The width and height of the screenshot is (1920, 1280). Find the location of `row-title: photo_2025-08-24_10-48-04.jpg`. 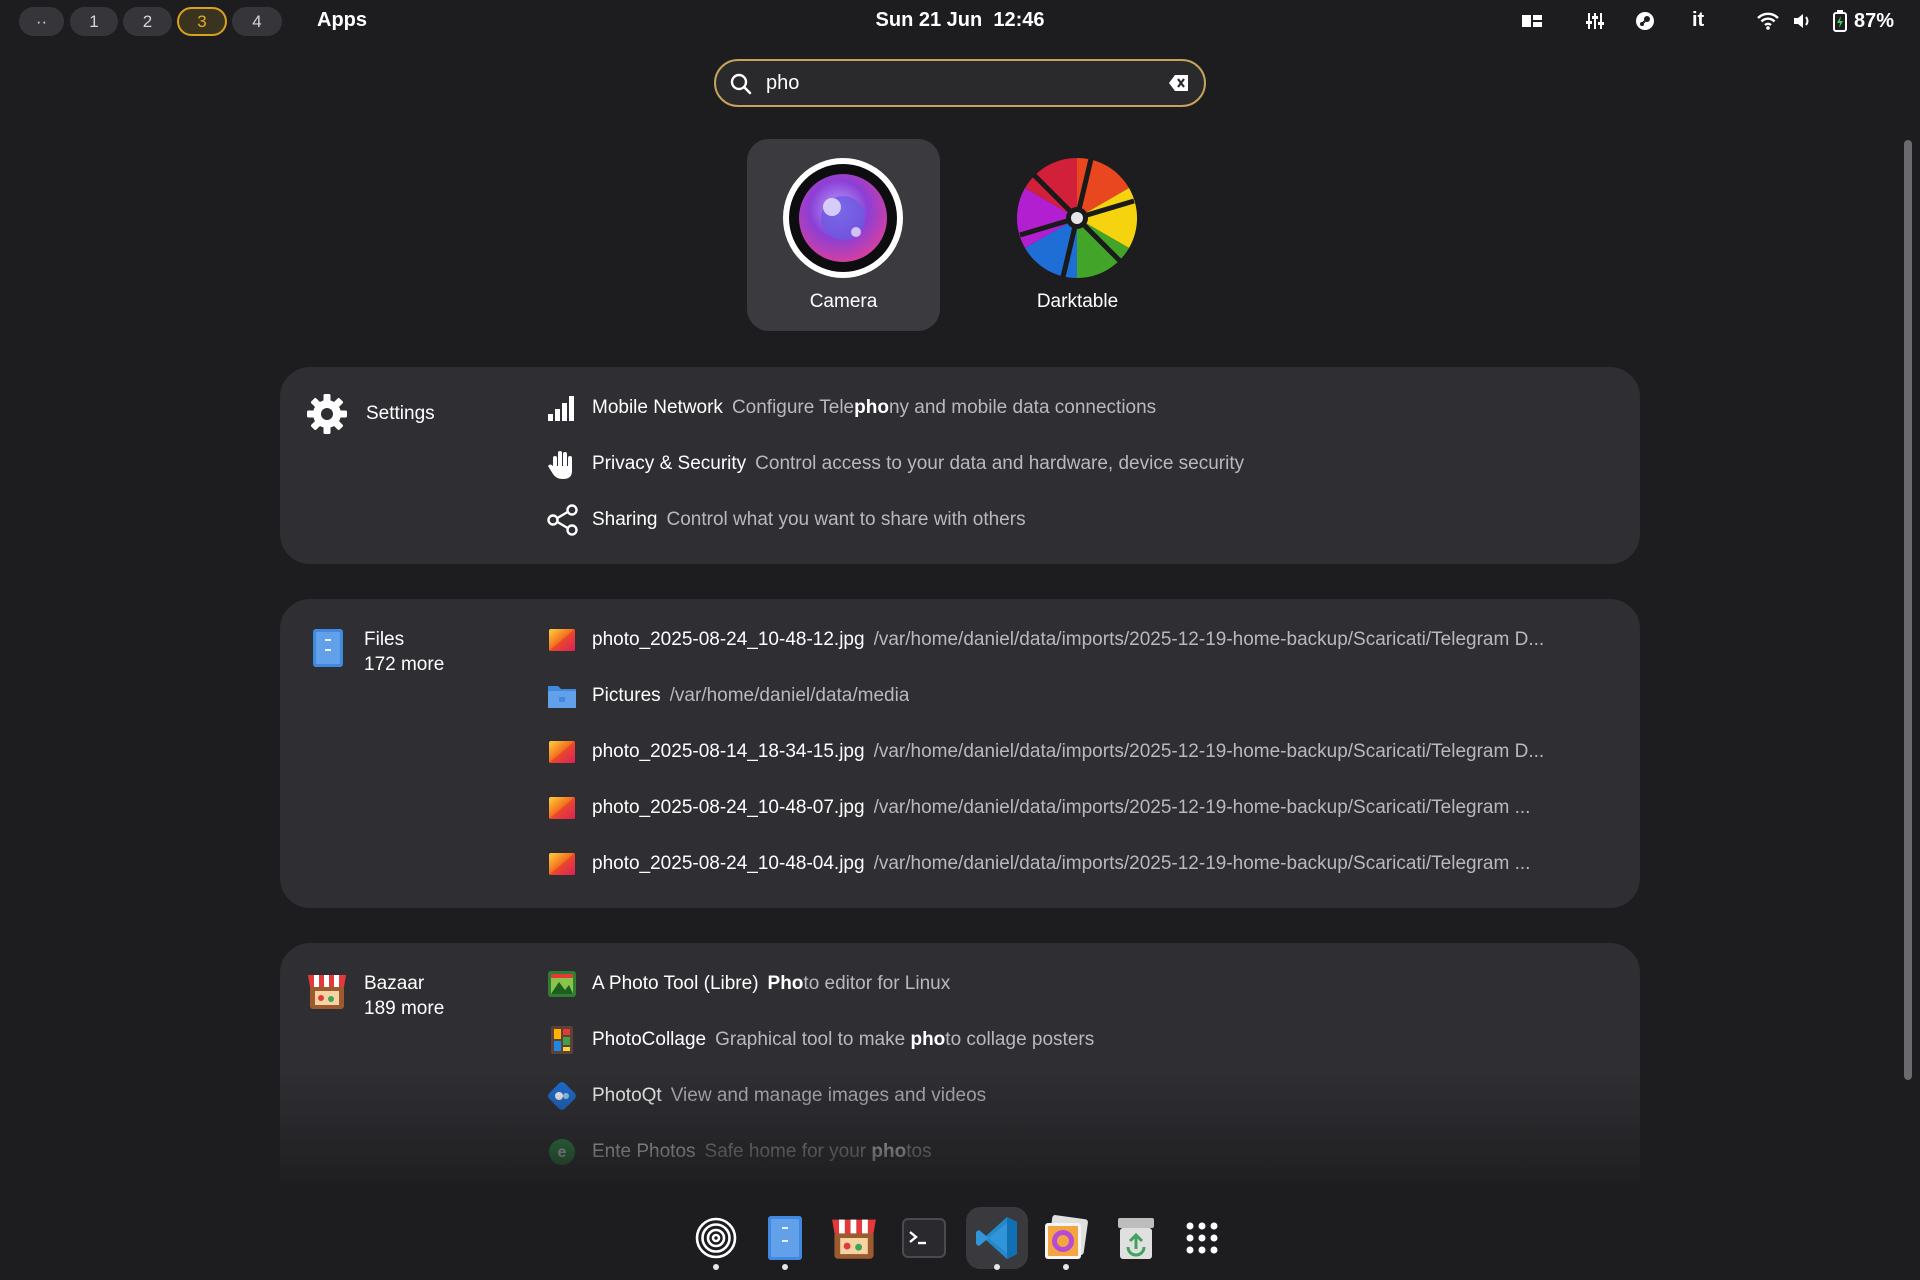

row-title: photo_2025-08-24_10-48-04.jpg is located at coordinates (728, 863).